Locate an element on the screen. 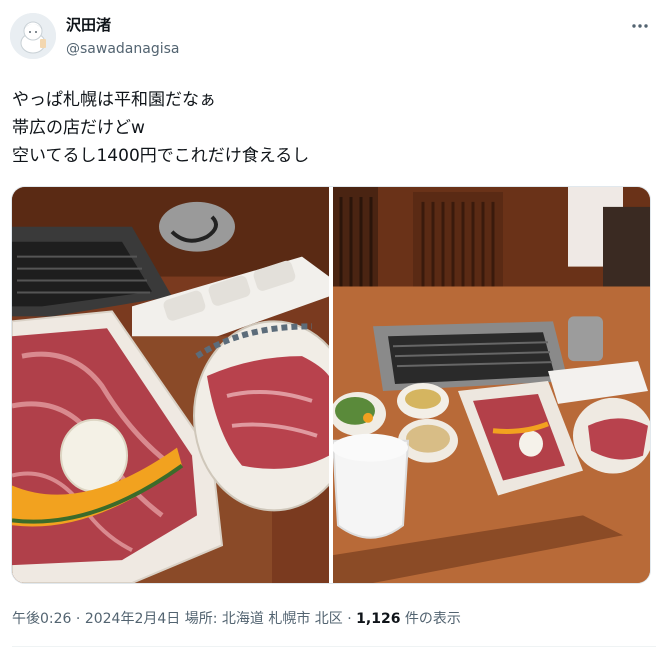 The width and height of the screenshot is (668, 668). tweet-text-line: 空いてるし1400円でこれだけ食えるし is located at coordinates (161, 156).